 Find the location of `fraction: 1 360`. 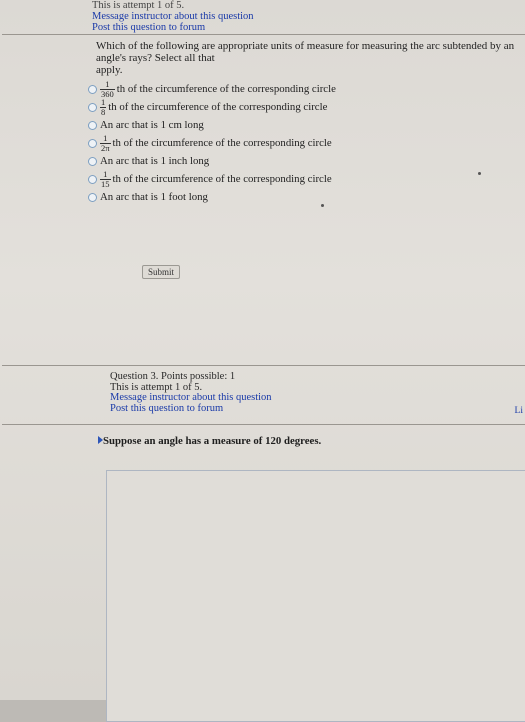

fraction: 1 360 is located at coordinates (107, 88).